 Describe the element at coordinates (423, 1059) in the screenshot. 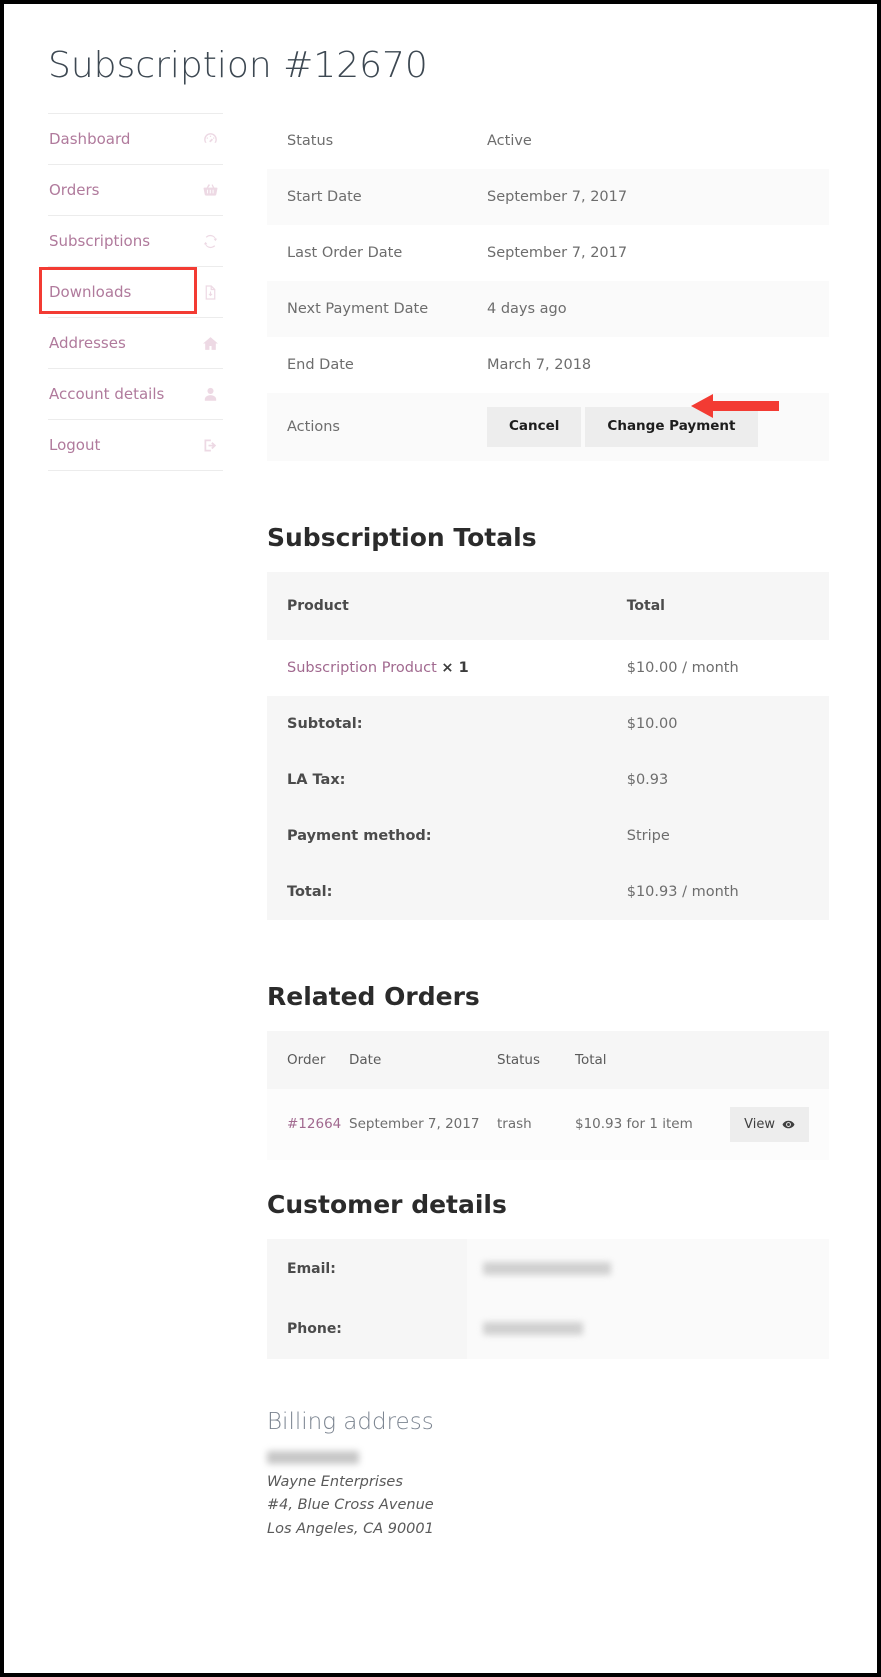

I see `column-header-date: Date` at that location.